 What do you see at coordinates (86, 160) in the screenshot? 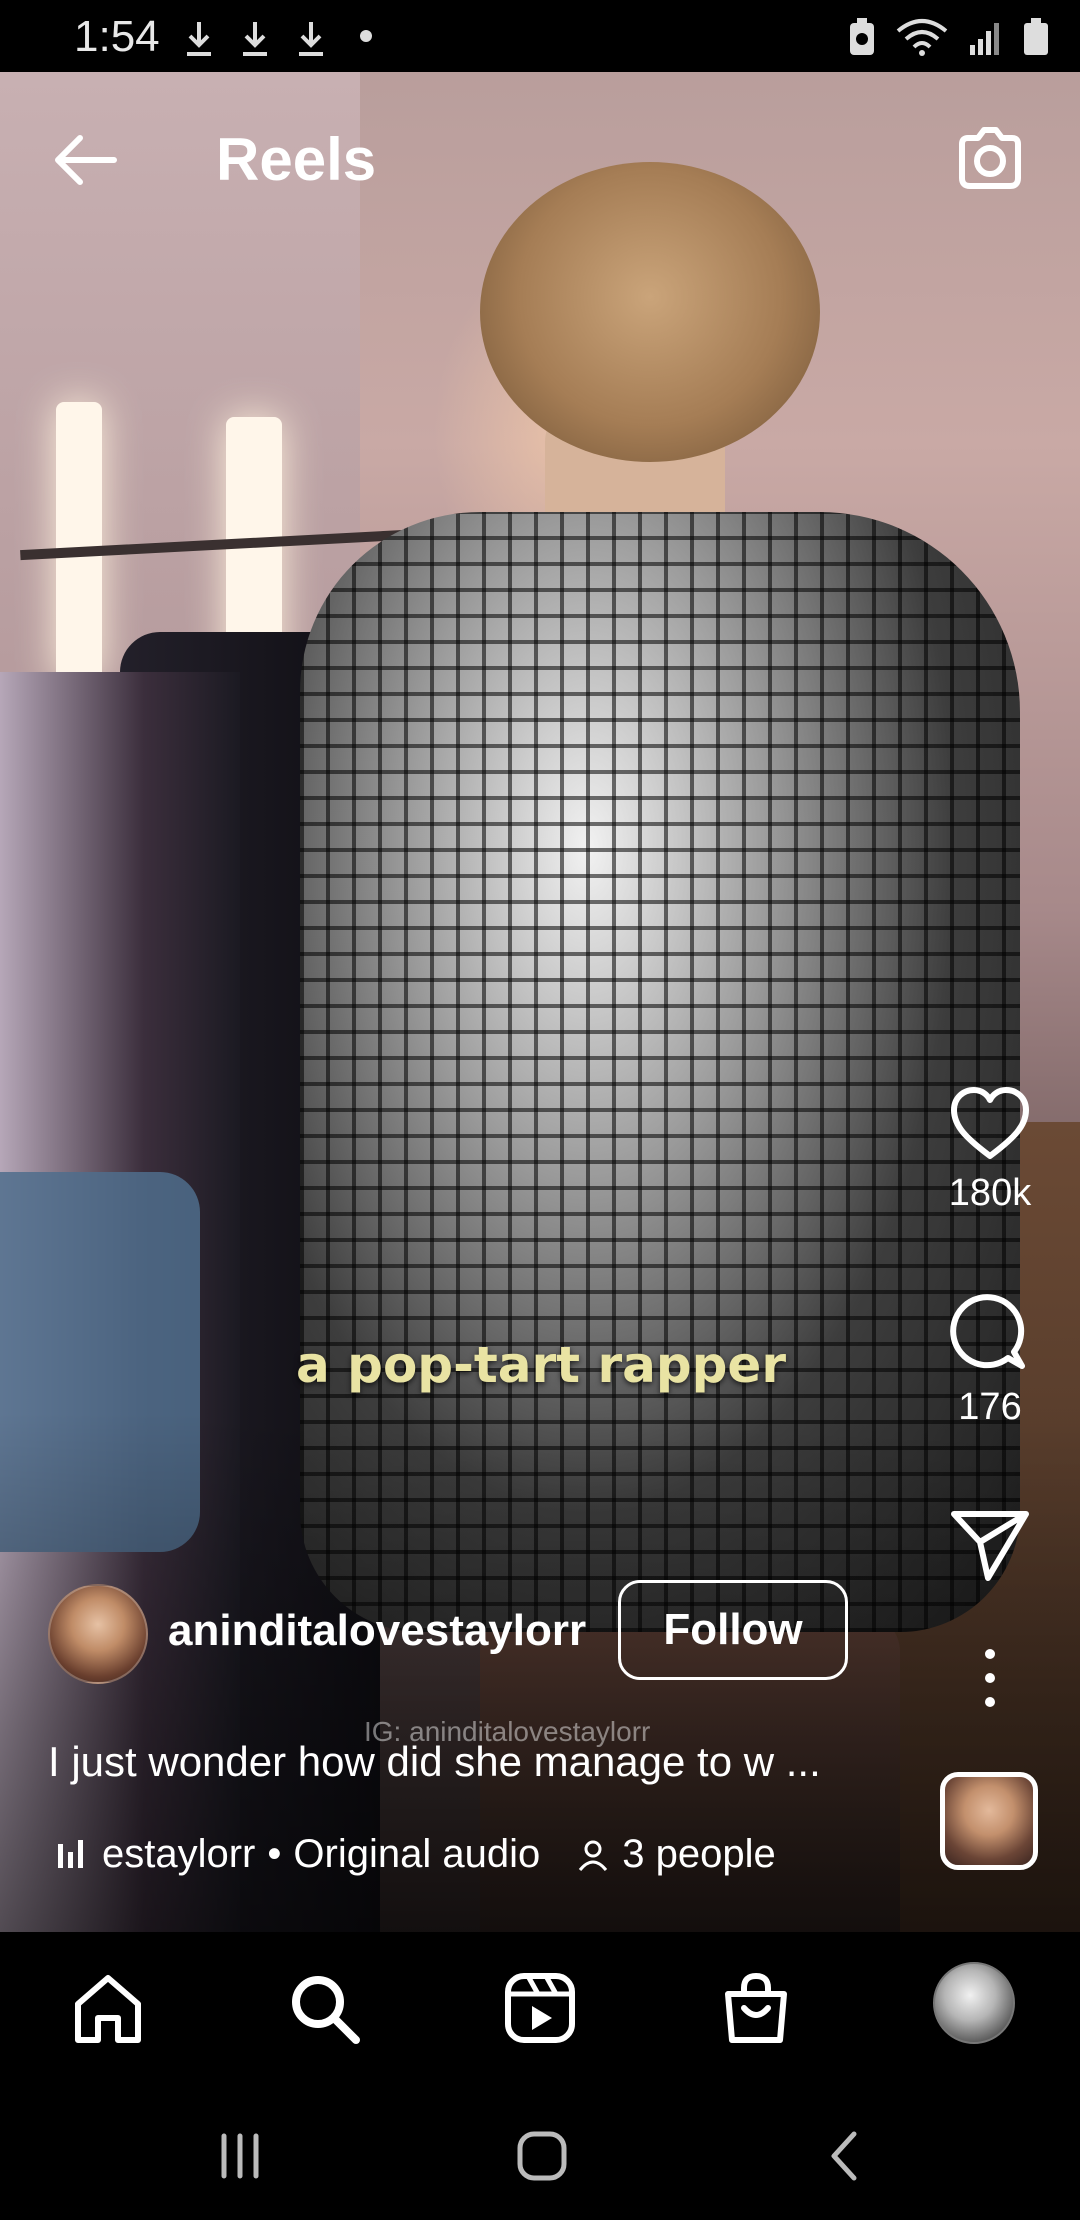
I see `back-arrow-icon` at bounding box center [86, 160].